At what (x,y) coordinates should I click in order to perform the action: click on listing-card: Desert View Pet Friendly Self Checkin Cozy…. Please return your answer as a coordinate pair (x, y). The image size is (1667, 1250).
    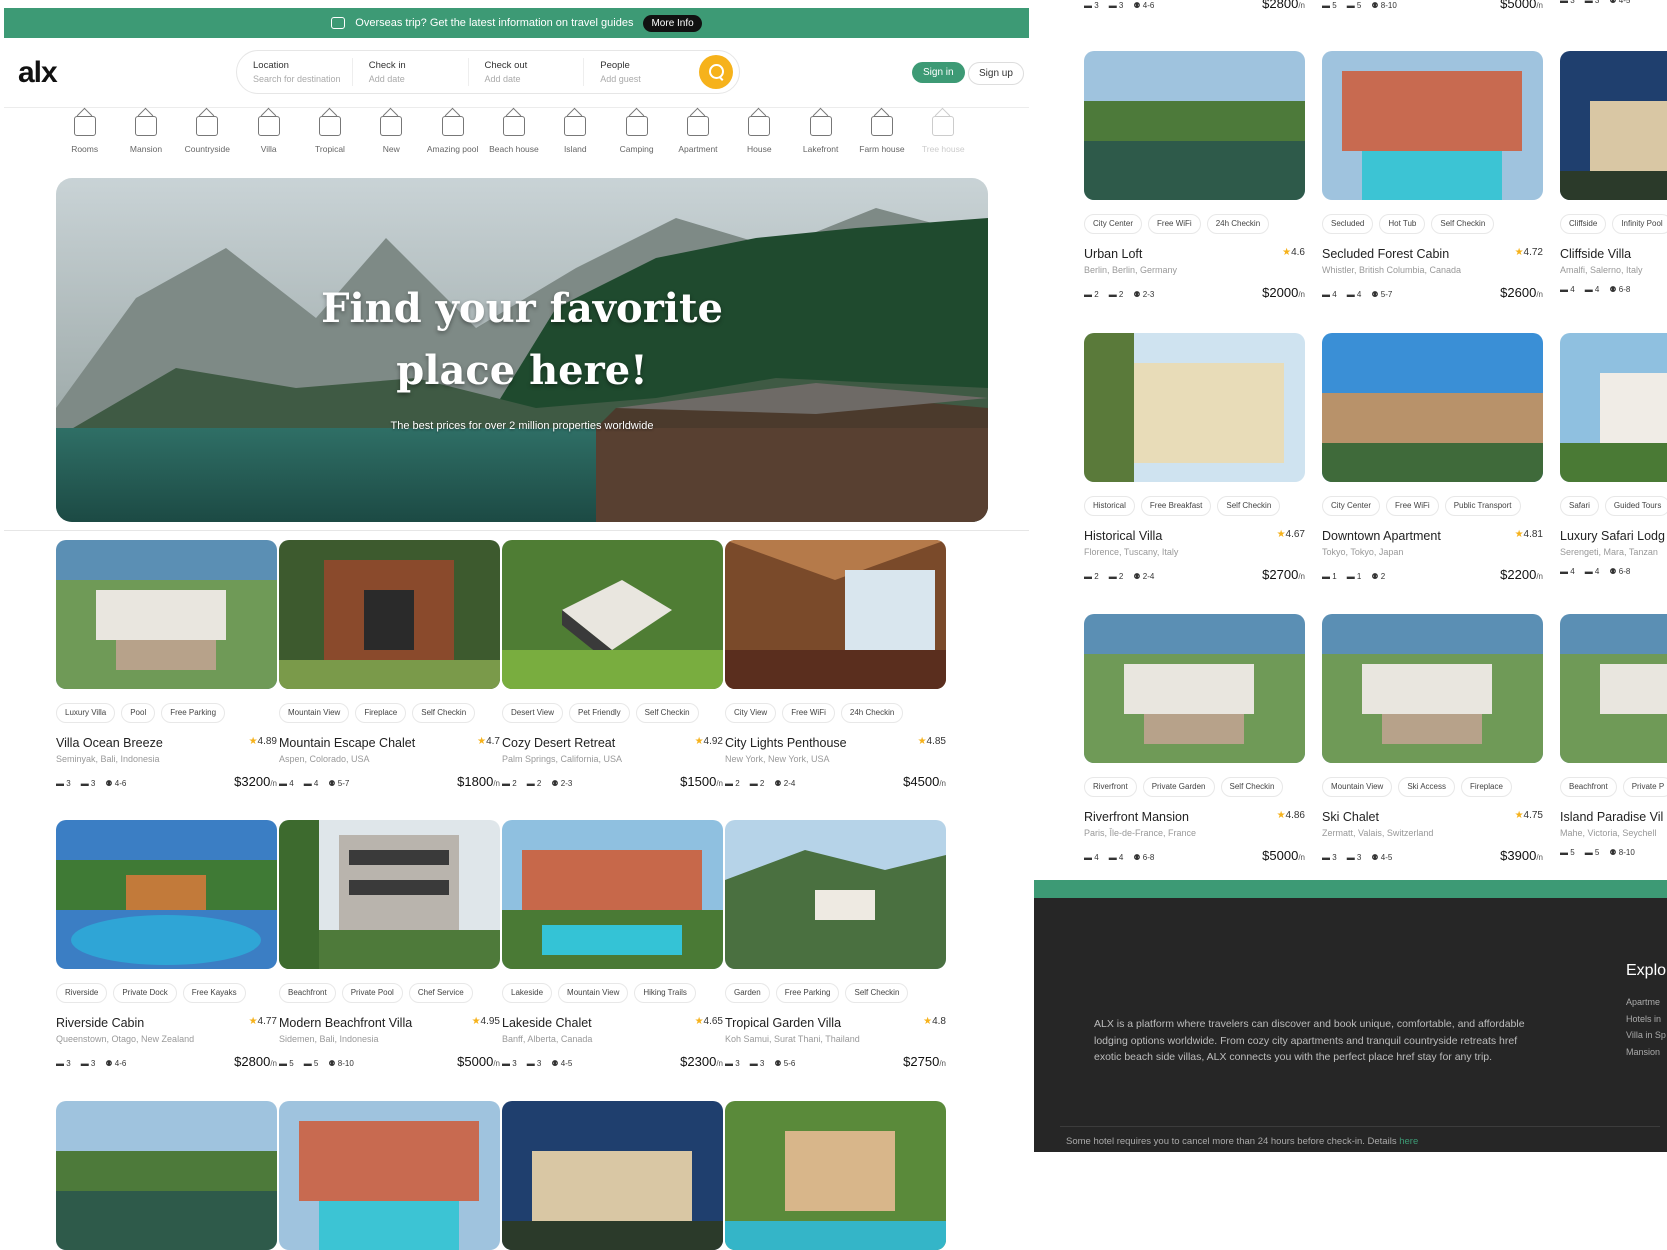
    Looking at the image, I should click on (612, 664).